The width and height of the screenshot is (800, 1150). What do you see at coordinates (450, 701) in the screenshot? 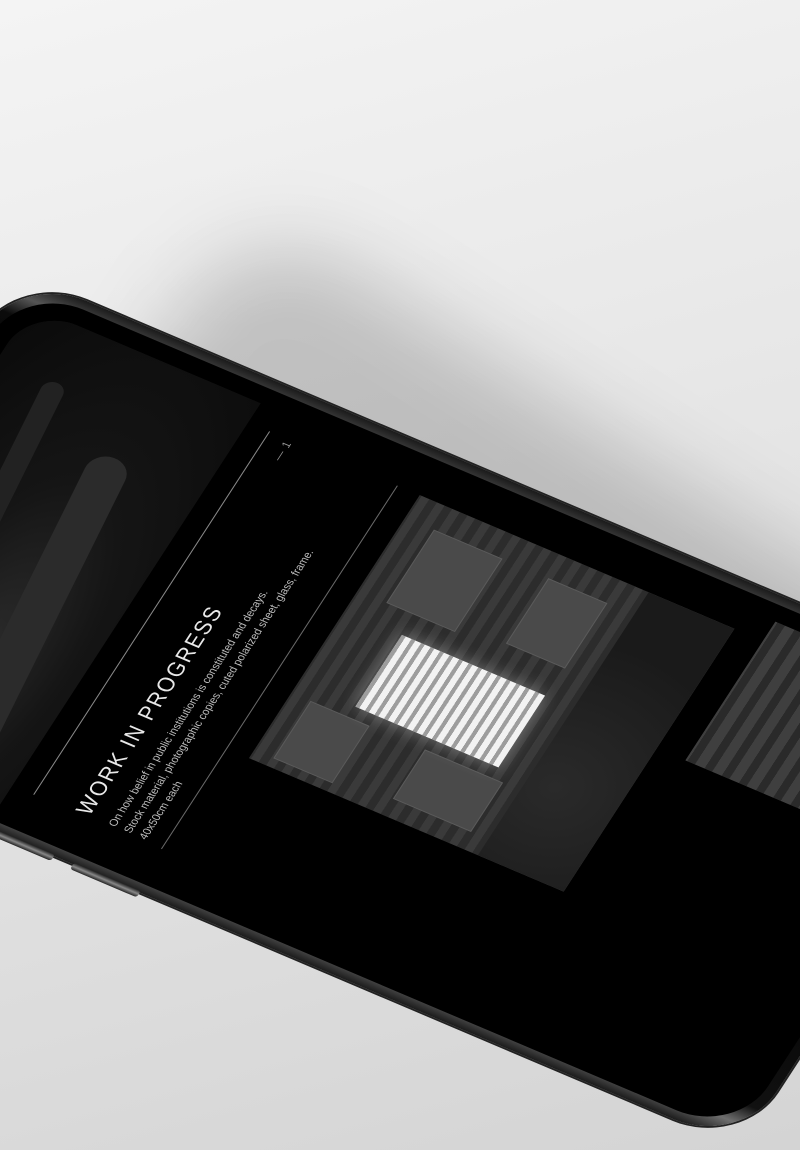
I see `highlighted-building` at bounding box center [450, 701].